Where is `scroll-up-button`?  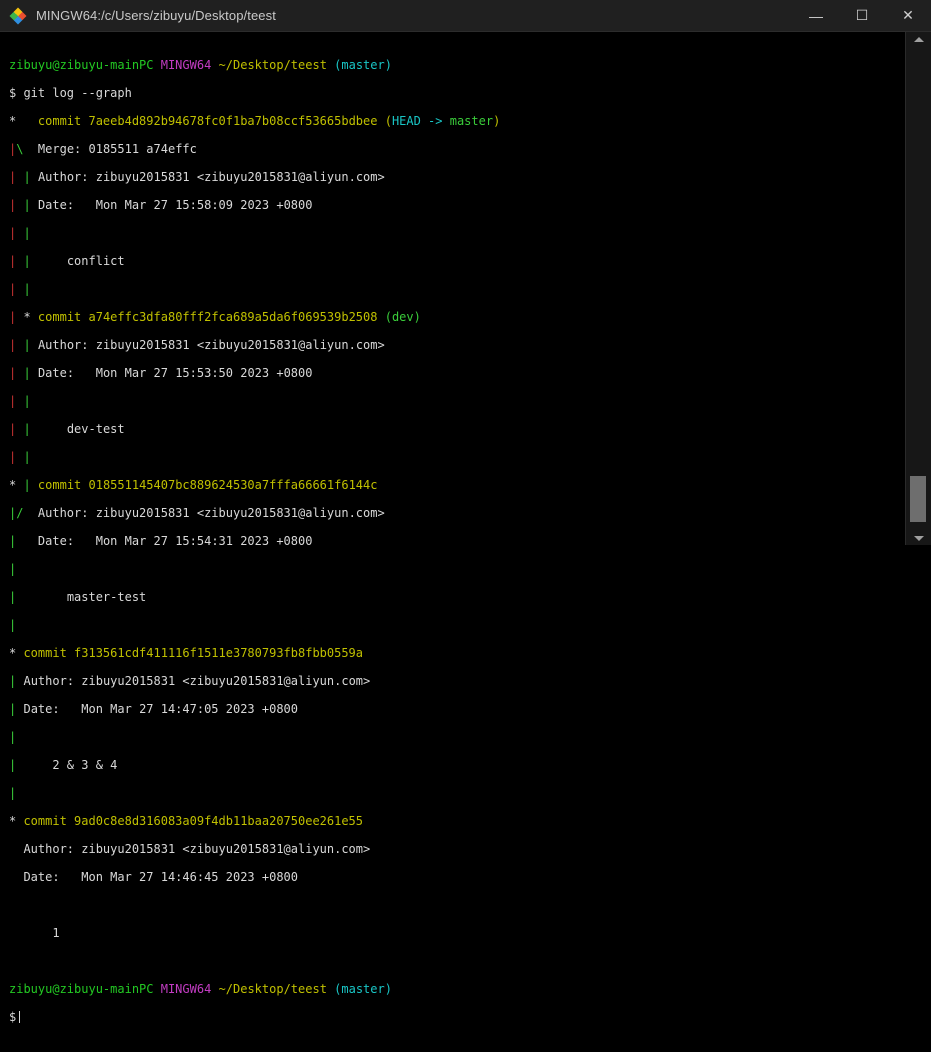
scroll-up-button is located at coordinates (918, 39).